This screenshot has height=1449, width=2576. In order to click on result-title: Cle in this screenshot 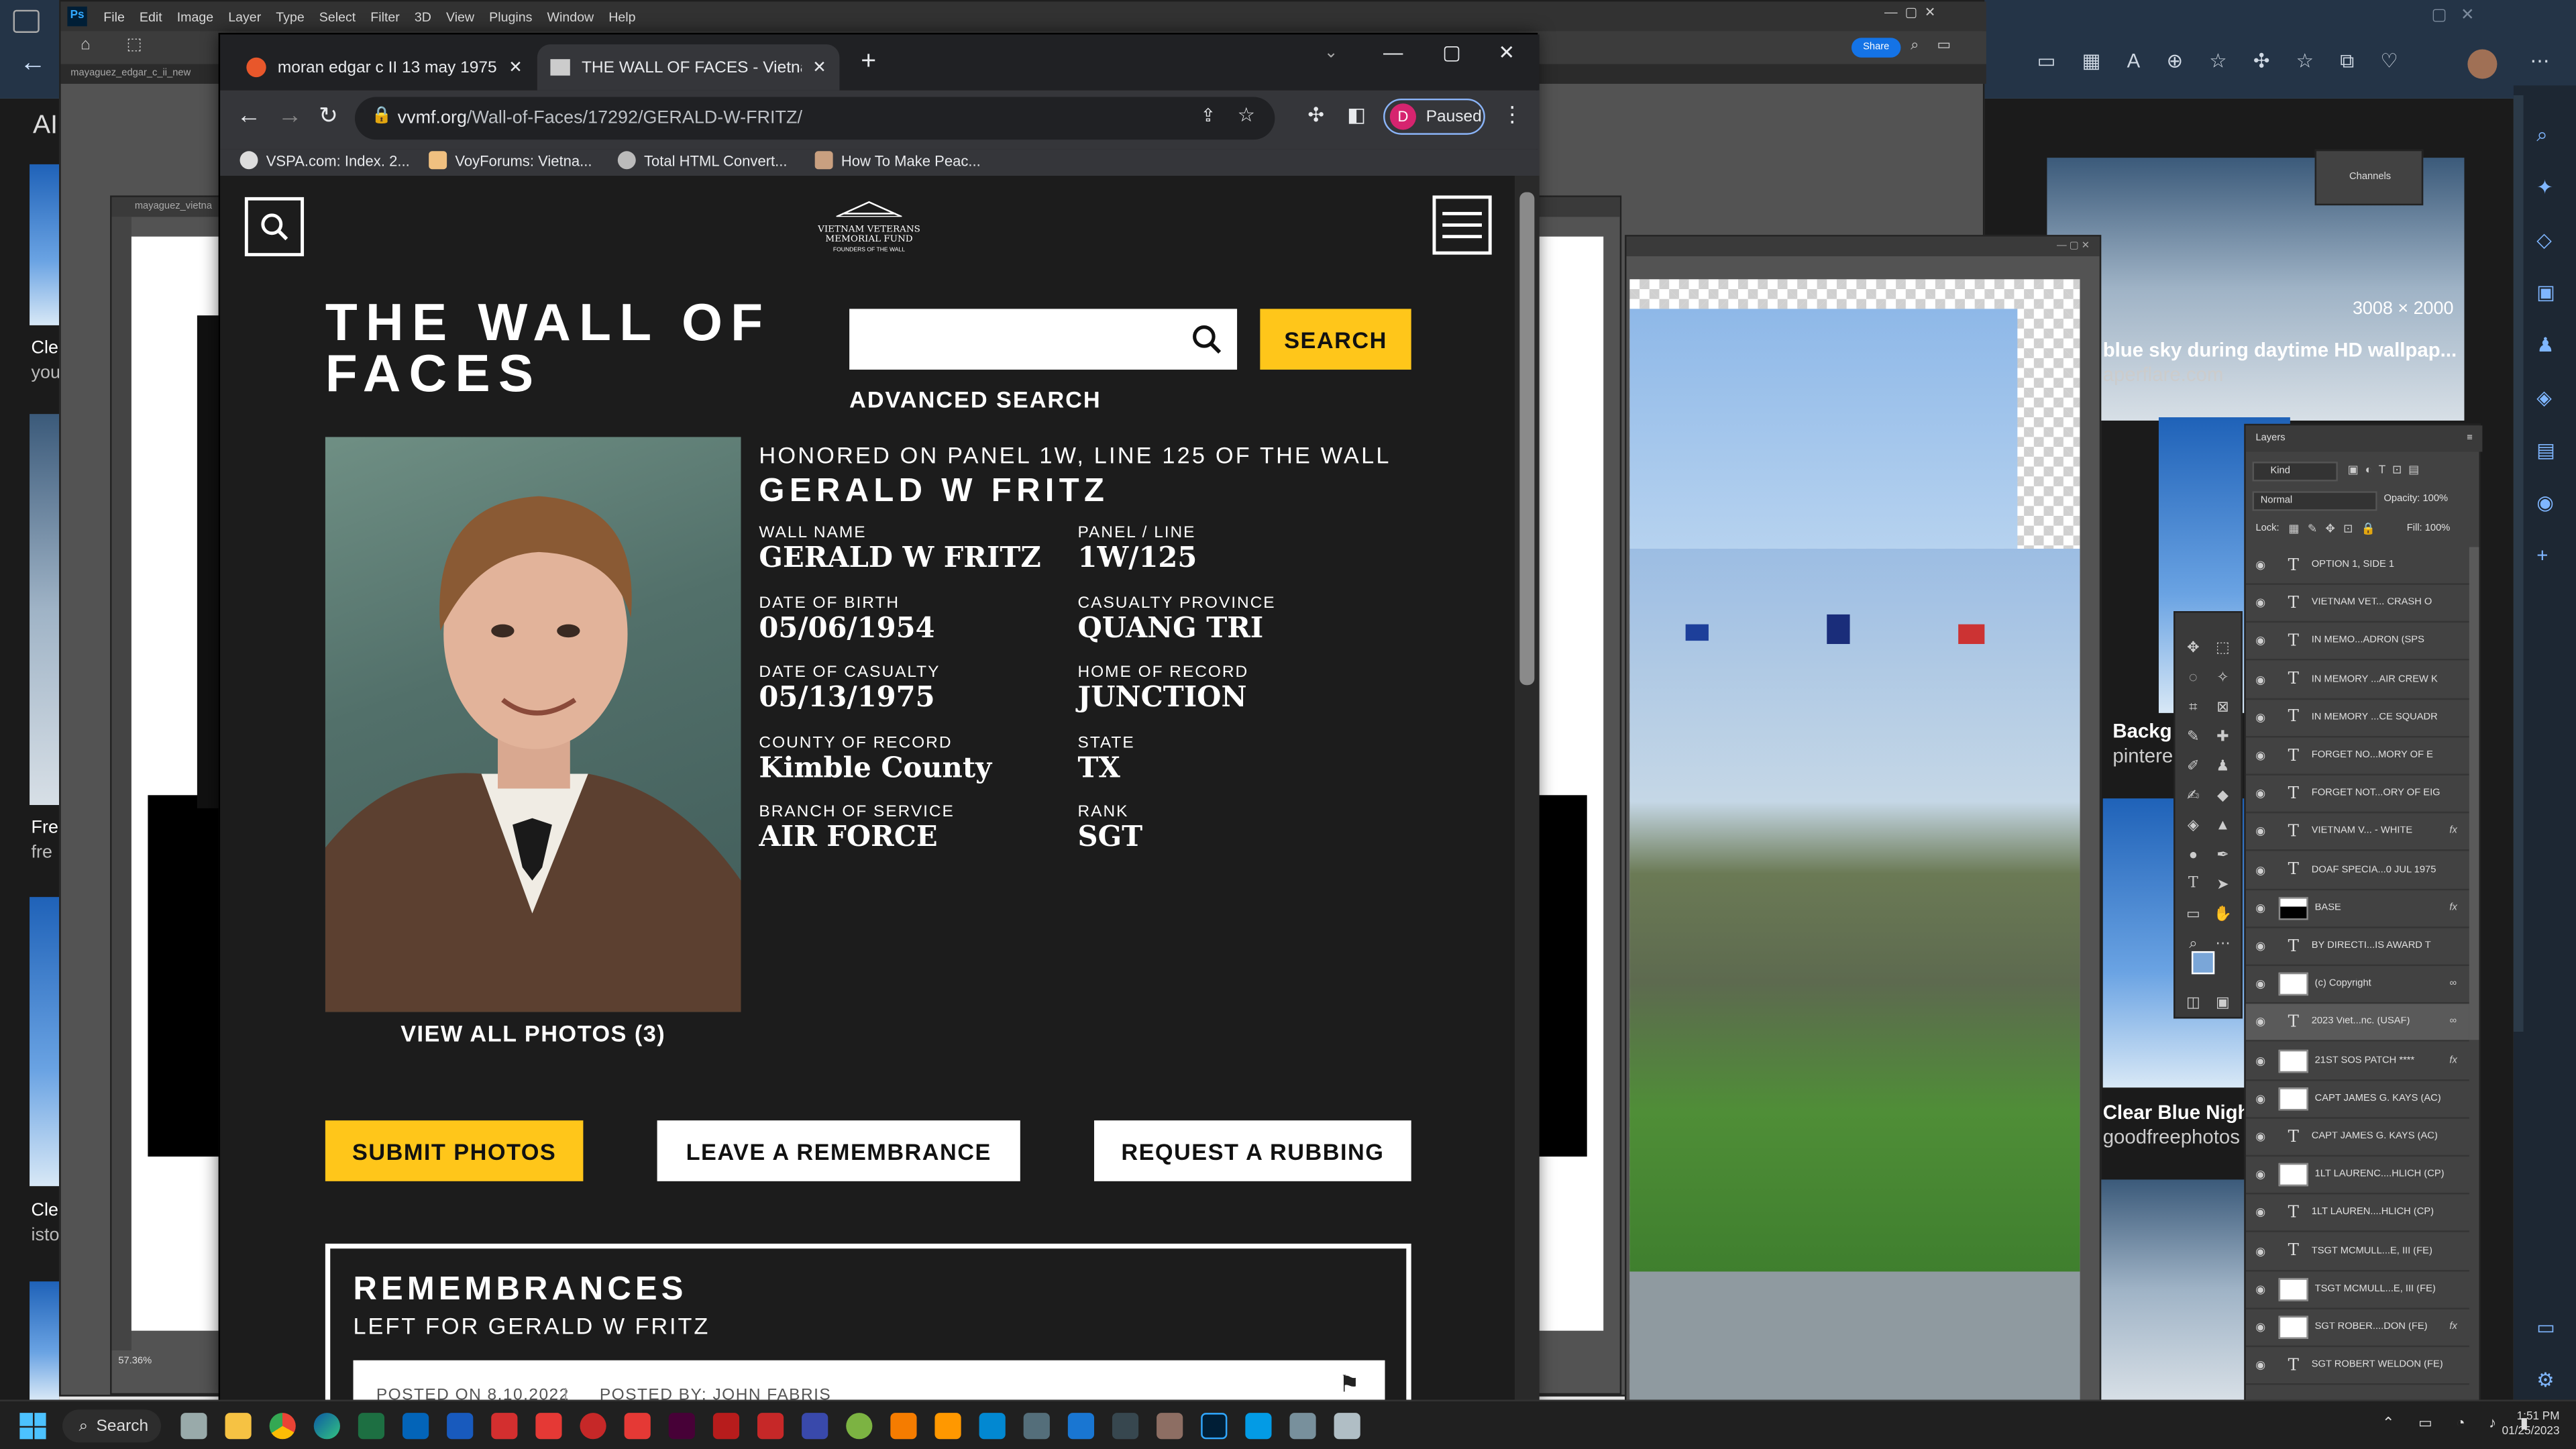, I will do `click(45, 348)`.